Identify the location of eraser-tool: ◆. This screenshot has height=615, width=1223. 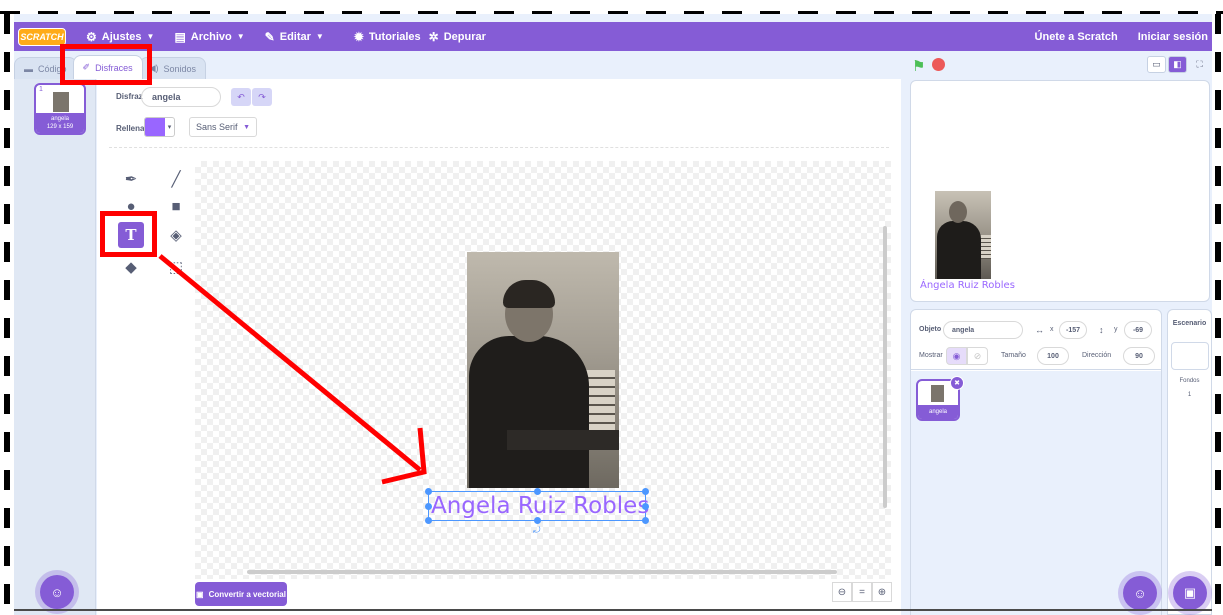
(131, 267).